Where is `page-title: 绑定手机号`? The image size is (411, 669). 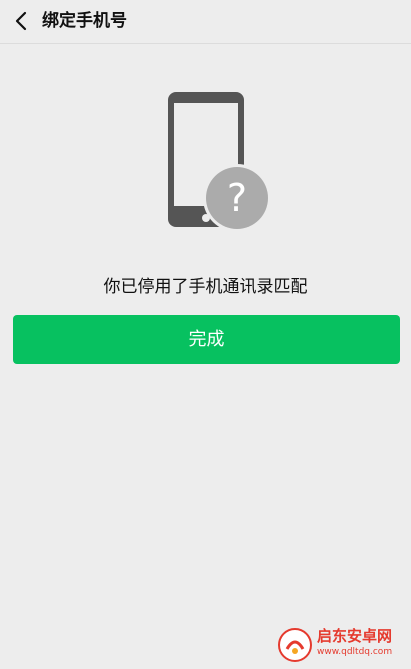 page-title: 绑定手机号 is located at coordinates (84, 21).